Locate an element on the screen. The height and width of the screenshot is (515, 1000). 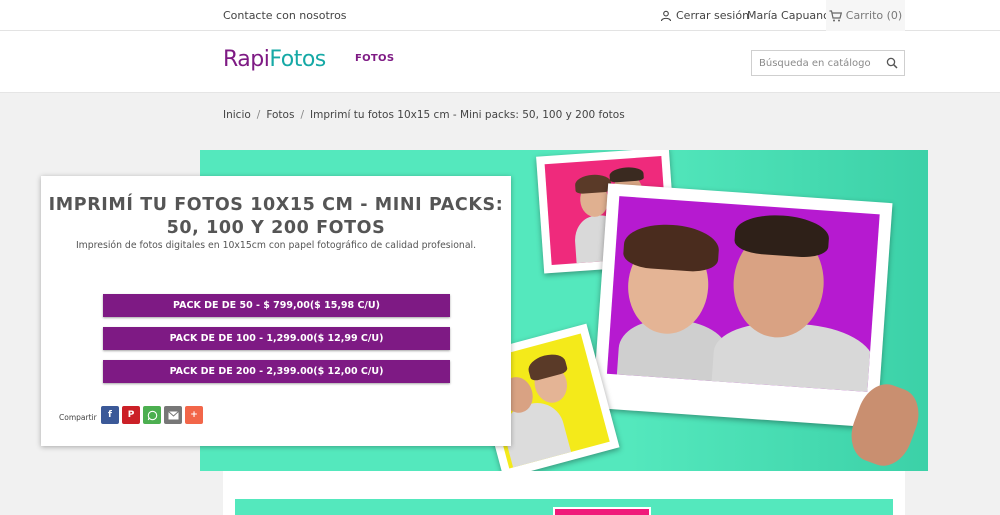
search-box is located at coordinates (828, 63).